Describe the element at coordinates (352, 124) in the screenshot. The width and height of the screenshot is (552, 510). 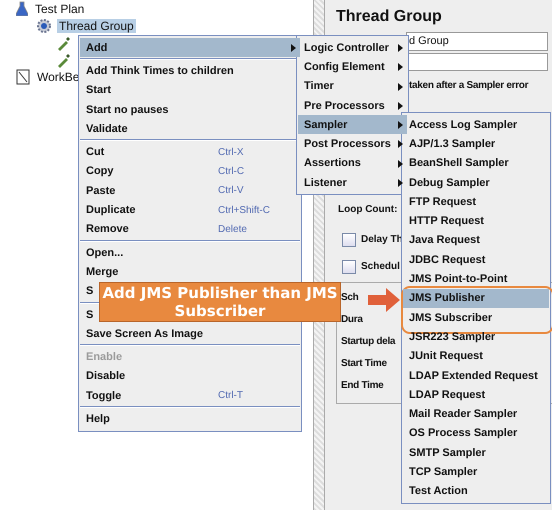
I see `menu-item: Sampler` at that location.